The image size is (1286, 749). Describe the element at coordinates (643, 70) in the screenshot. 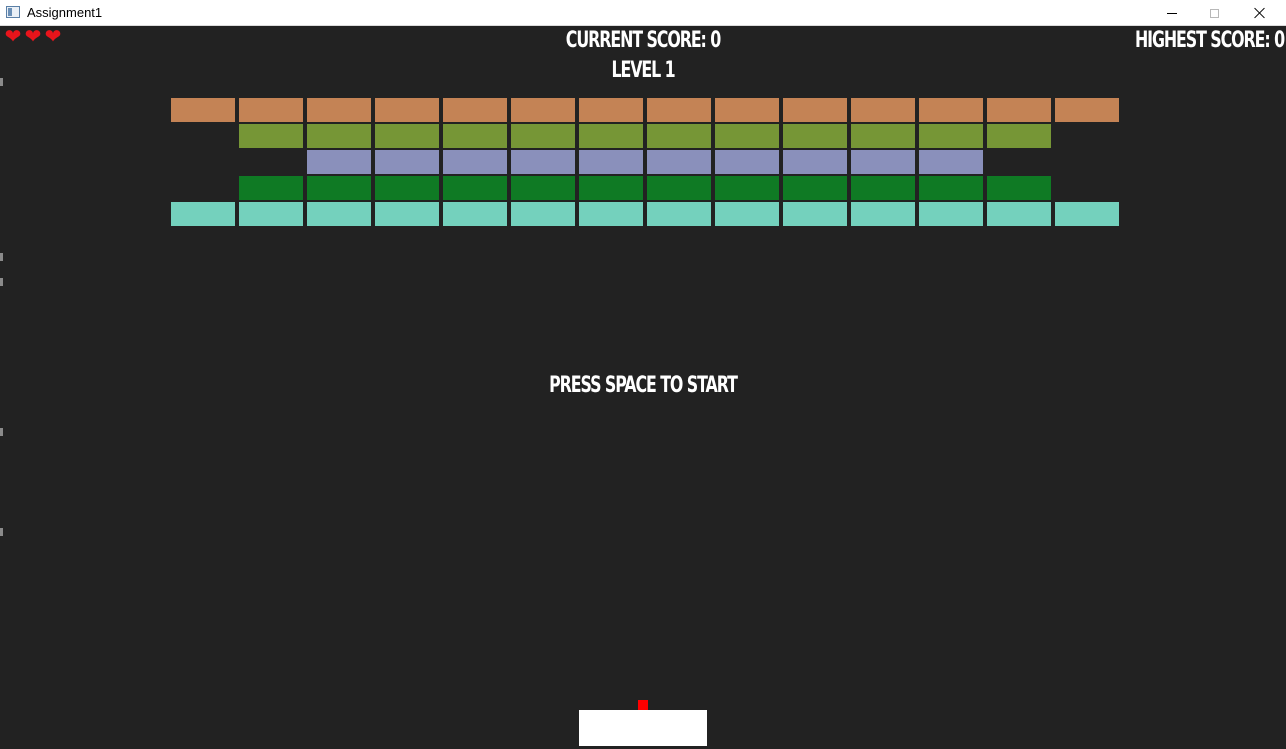

I see `level-label: LEVEL 1` at that location.